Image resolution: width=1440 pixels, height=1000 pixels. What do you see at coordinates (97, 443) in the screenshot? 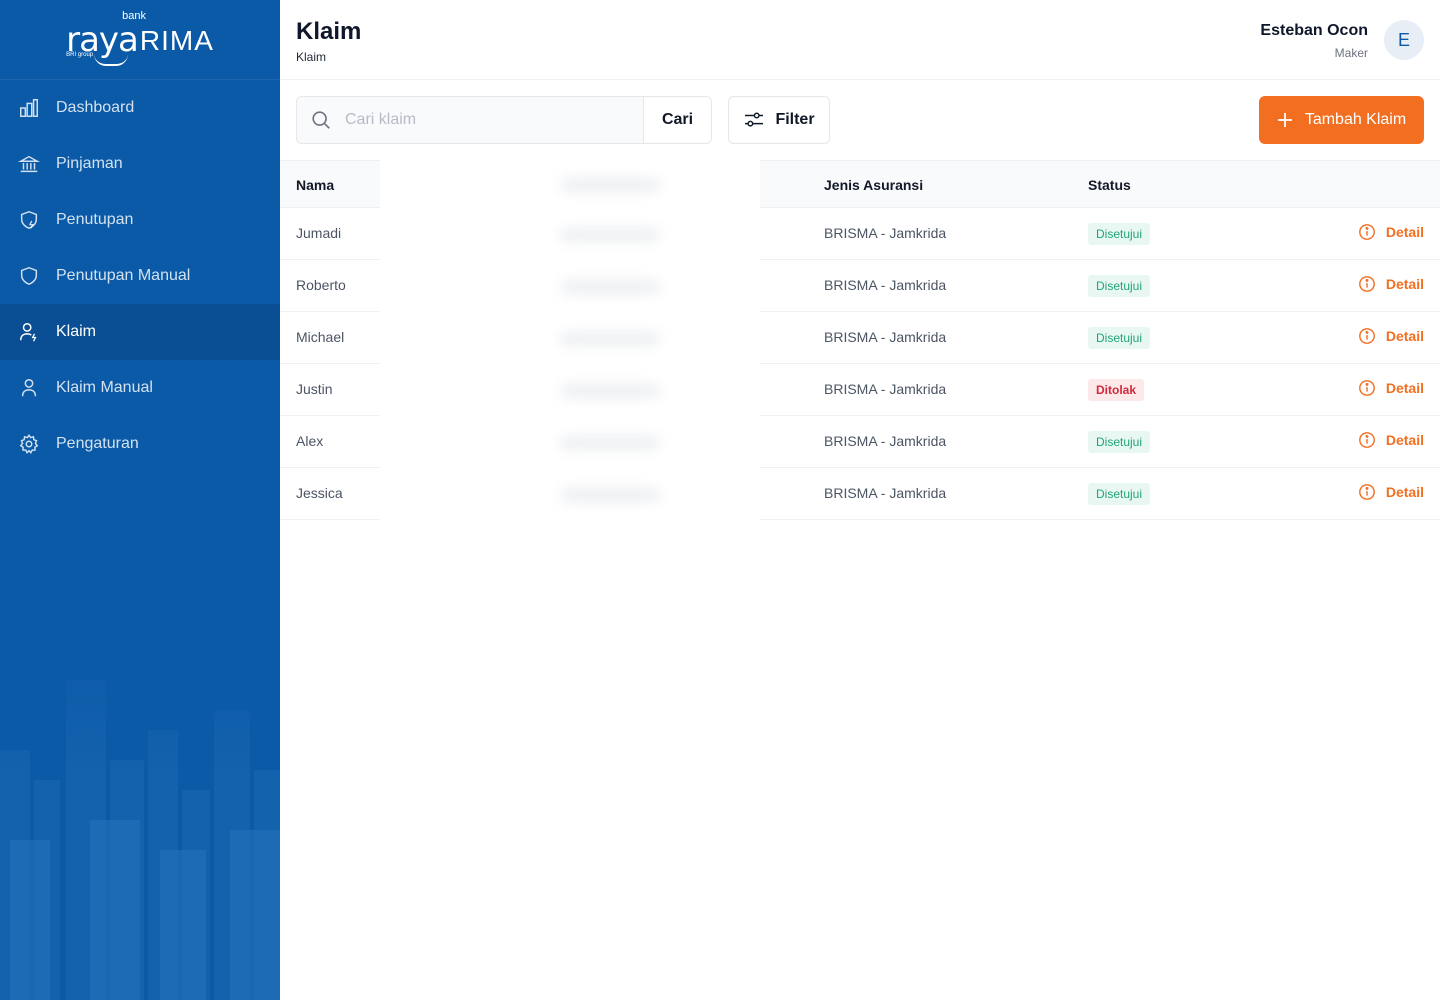
I see `sidebar-item-label: Pengaturan` at bounding box center [97, 443].